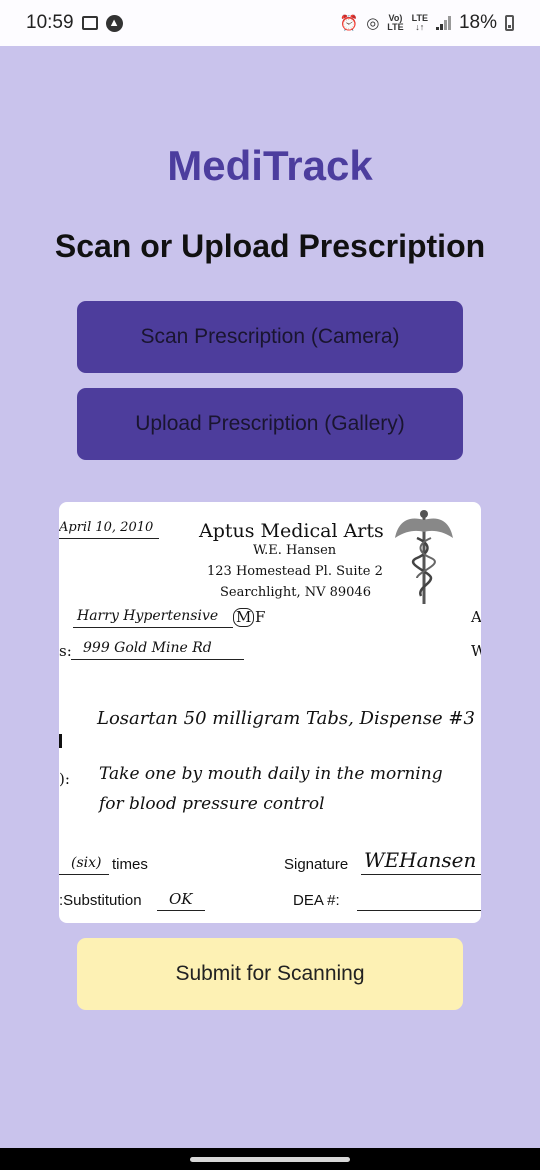  Describe the element at coordinates (84, 874) in the screenshot. I see `rx-refill-underline` at that location.